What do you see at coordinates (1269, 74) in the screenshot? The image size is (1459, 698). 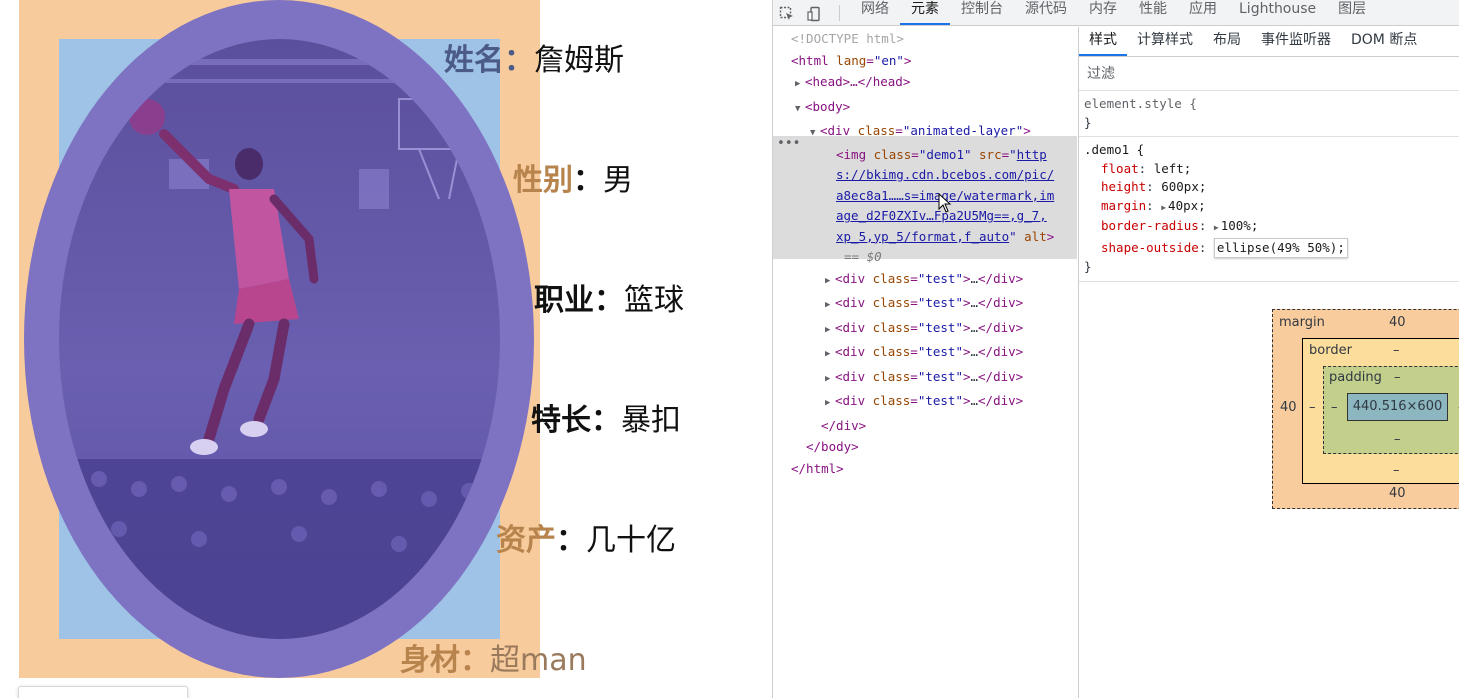 I see `styles-filter-input: 过滤` at bounding box center [1269, 74].